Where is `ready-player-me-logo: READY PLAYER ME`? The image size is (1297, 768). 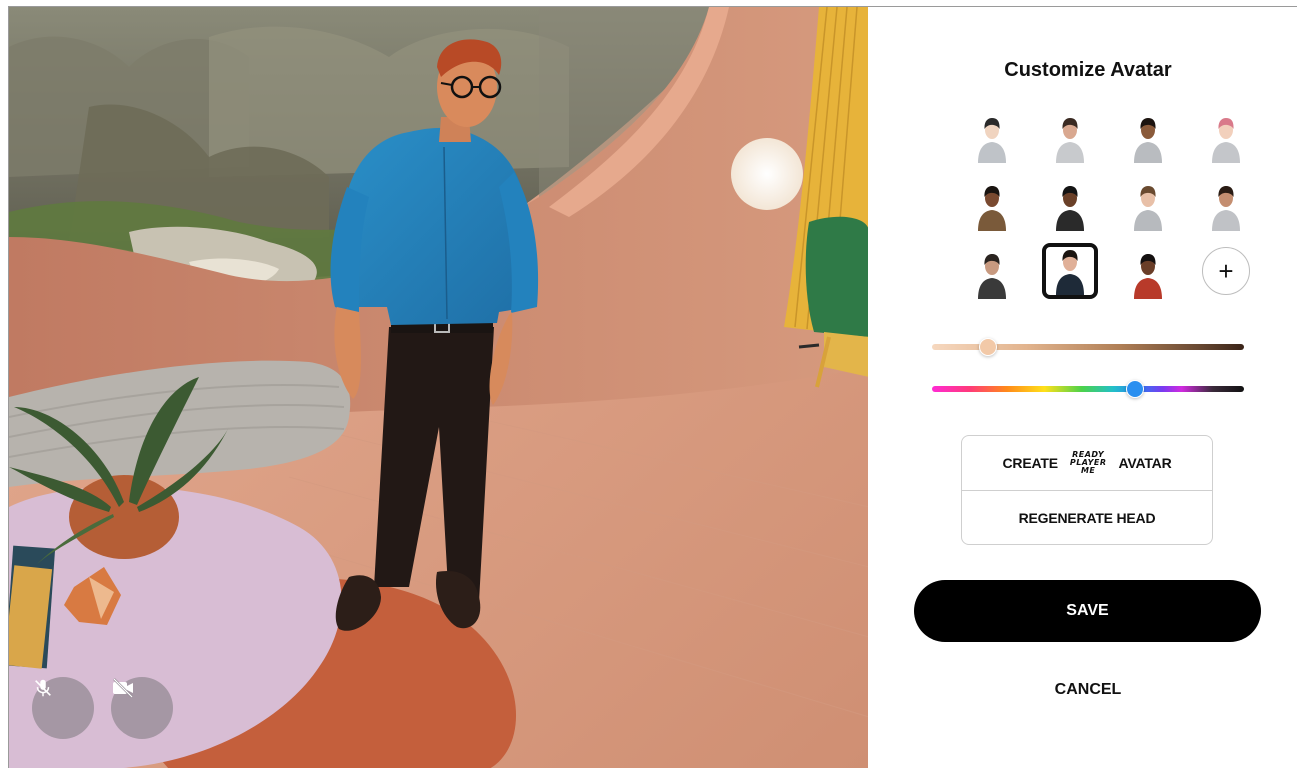 ready-player-me-logo: READY PLAYER ME is located at coordinates (1088, 463).